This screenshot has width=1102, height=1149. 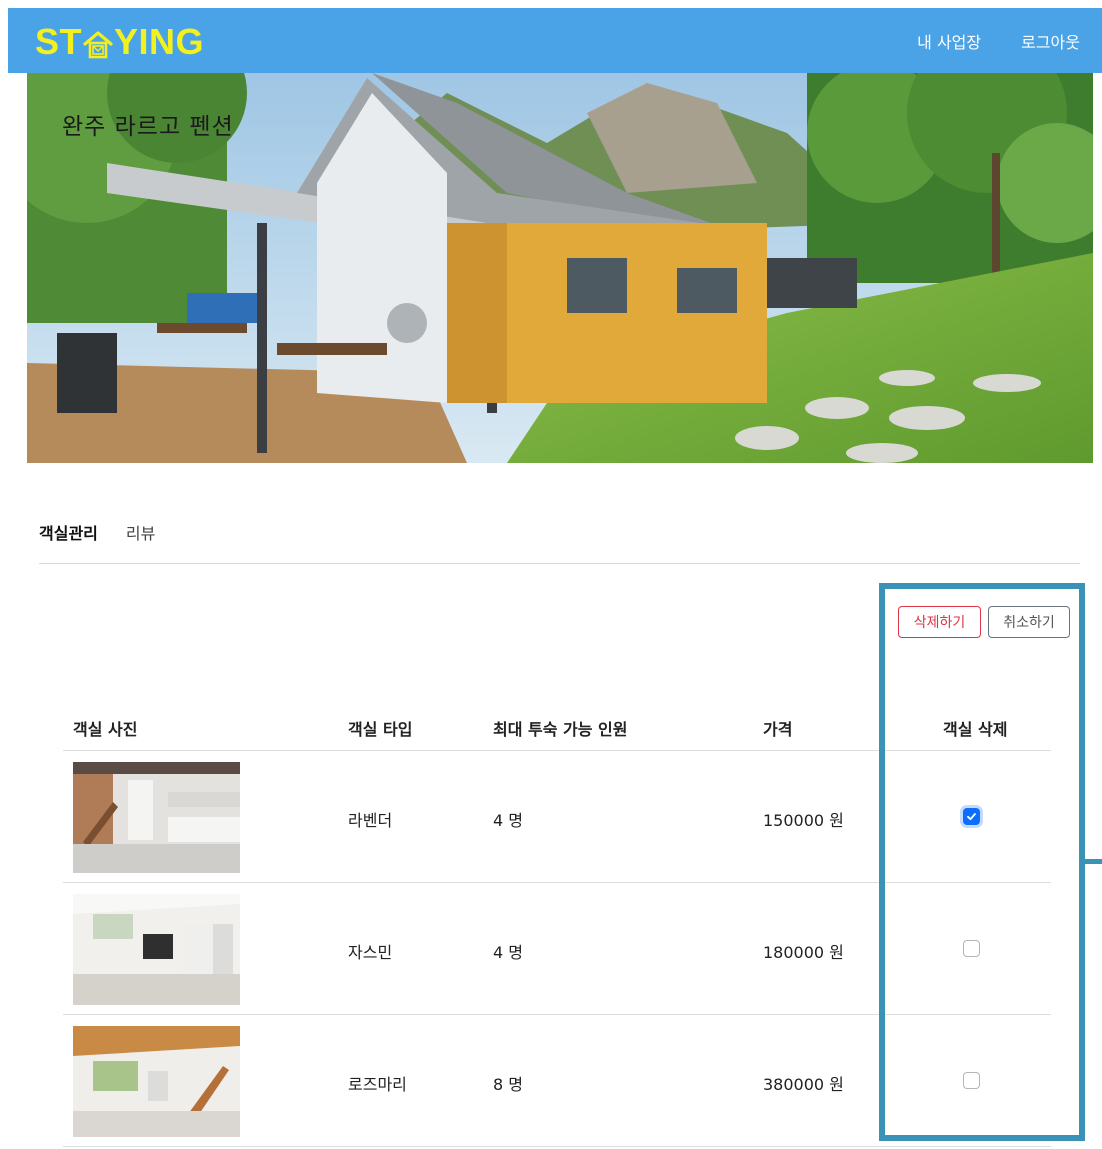 What do you see at coordinates (557, 949) in the screenshot?
I see `table-row: 자스민 4 명 180000 원` at bounding box center [557, 949].